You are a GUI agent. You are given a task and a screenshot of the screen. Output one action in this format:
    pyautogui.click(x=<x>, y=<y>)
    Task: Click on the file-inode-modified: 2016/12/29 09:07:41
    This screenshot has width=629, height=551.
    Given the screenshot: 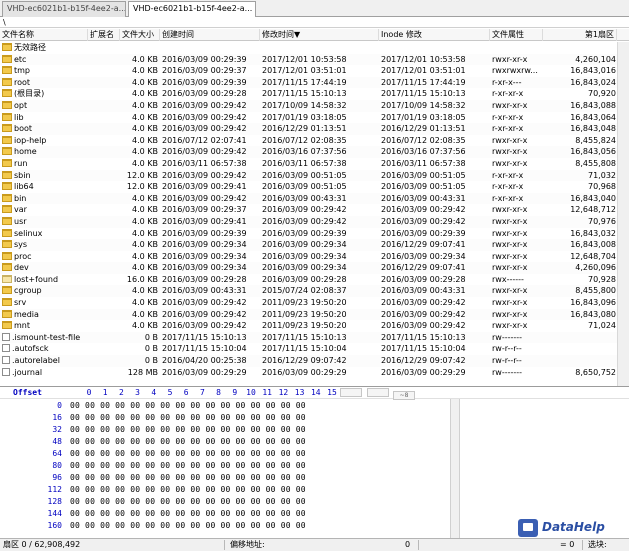 What is the action you would take?
    pyautogui.click(x=423, y=268)
    